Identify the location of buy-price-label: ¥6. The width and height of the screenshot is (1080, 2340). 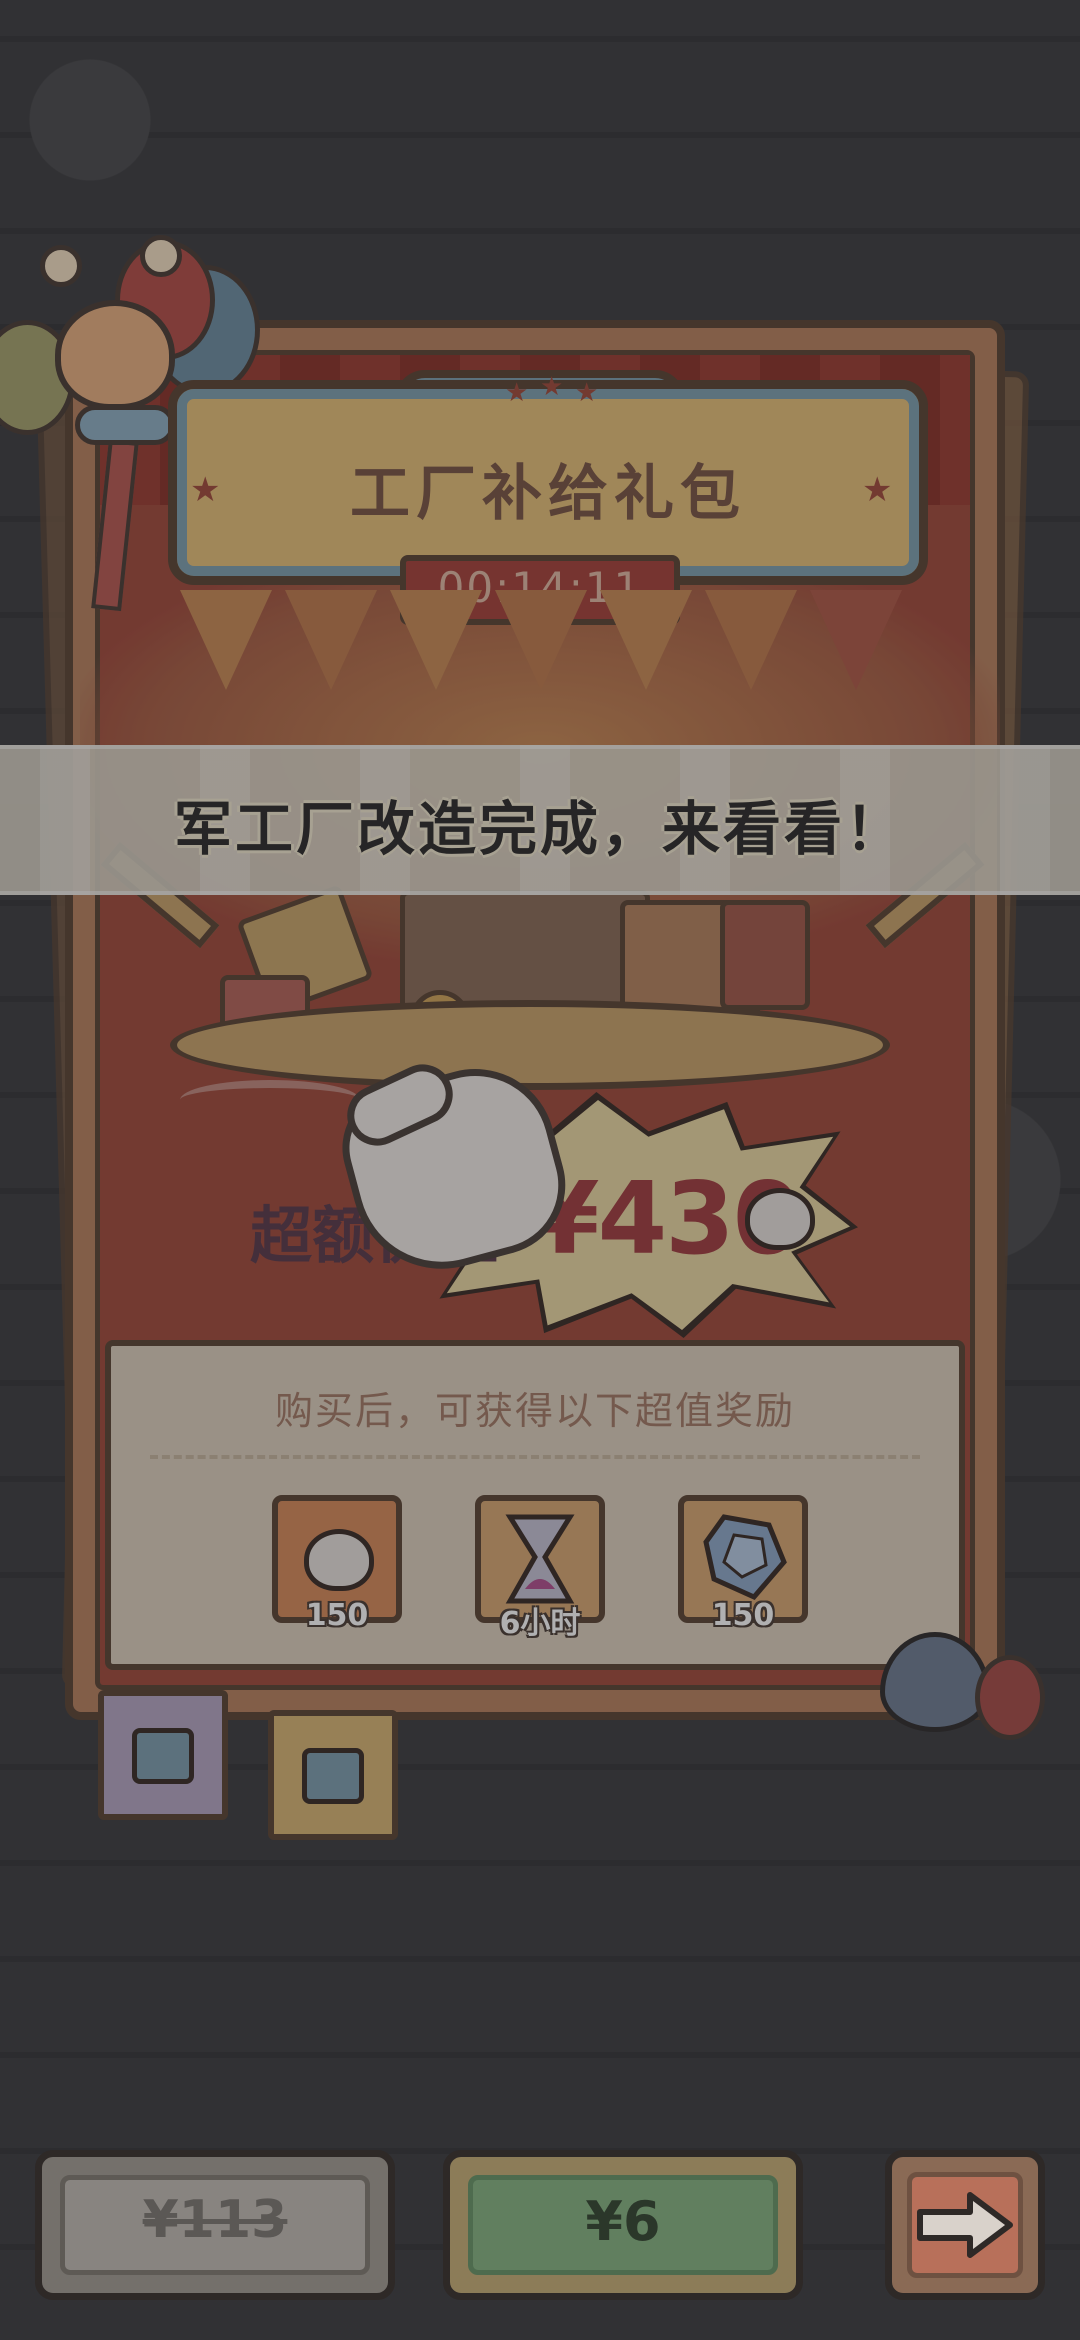
(623, 2221).